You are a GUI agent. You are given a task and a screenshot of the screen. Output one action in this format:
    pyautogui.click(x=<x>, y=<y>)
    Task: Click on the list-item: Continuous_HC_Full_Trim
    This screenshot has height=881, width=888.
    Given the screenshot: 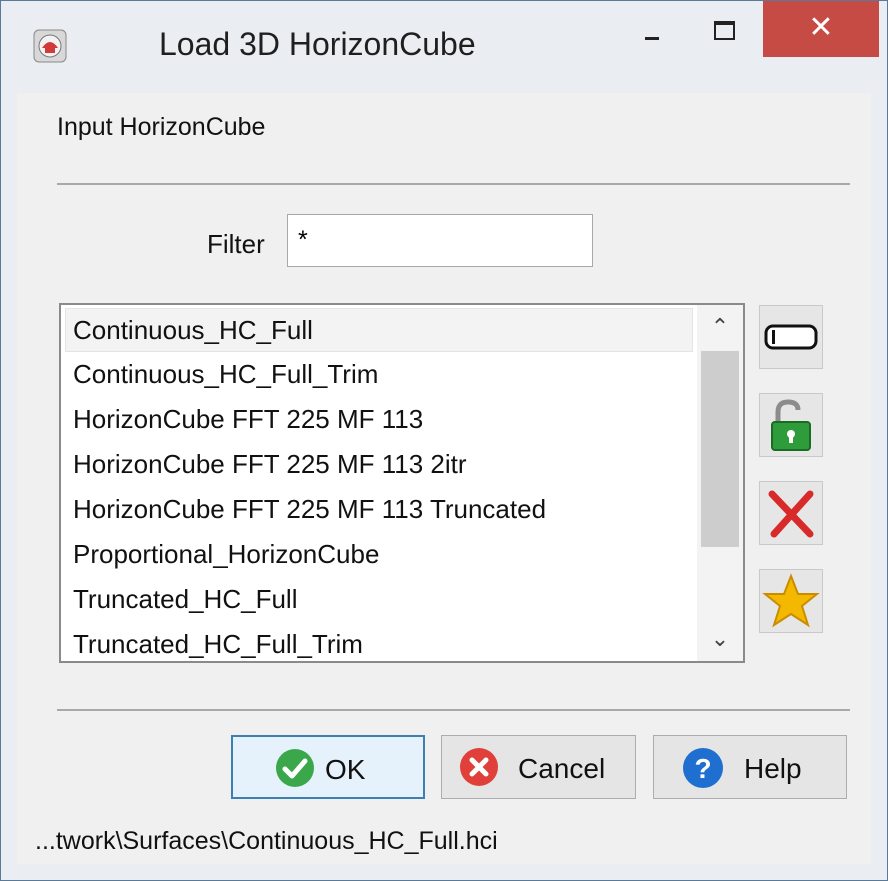 What is the action you would take?
    pyautogui.click(x=379, y=374)
    